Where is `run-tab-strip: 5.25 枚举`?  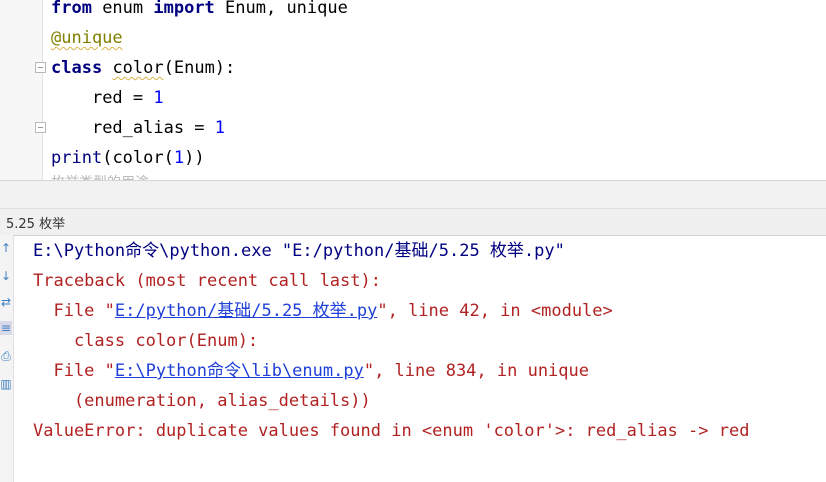 run-tab-strip: 5.25 枚举 is located at coordinates (413, 222).